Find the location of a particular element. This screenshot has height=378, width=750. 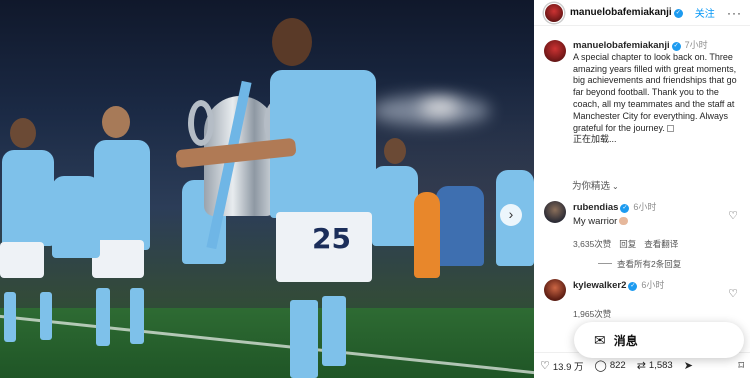

replies-line-icon is located at coordinates (605, 263).